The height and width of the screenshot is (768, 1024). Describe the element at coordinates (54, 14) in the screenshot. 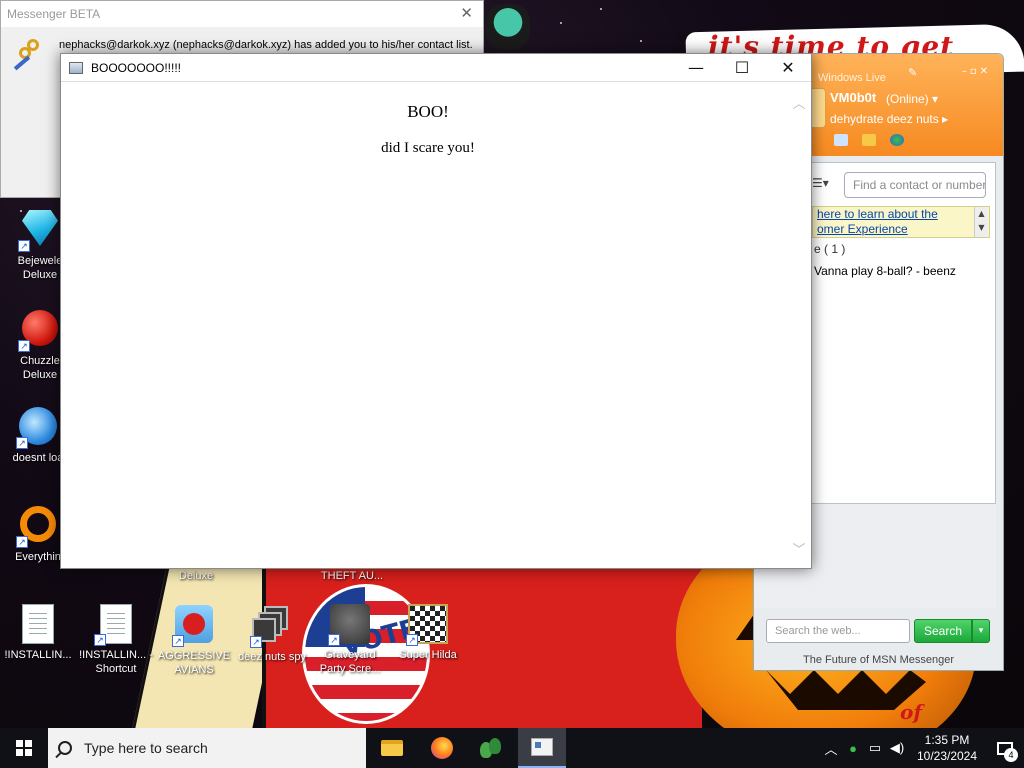

I see `notification-title: Messenger BETA` at that location.